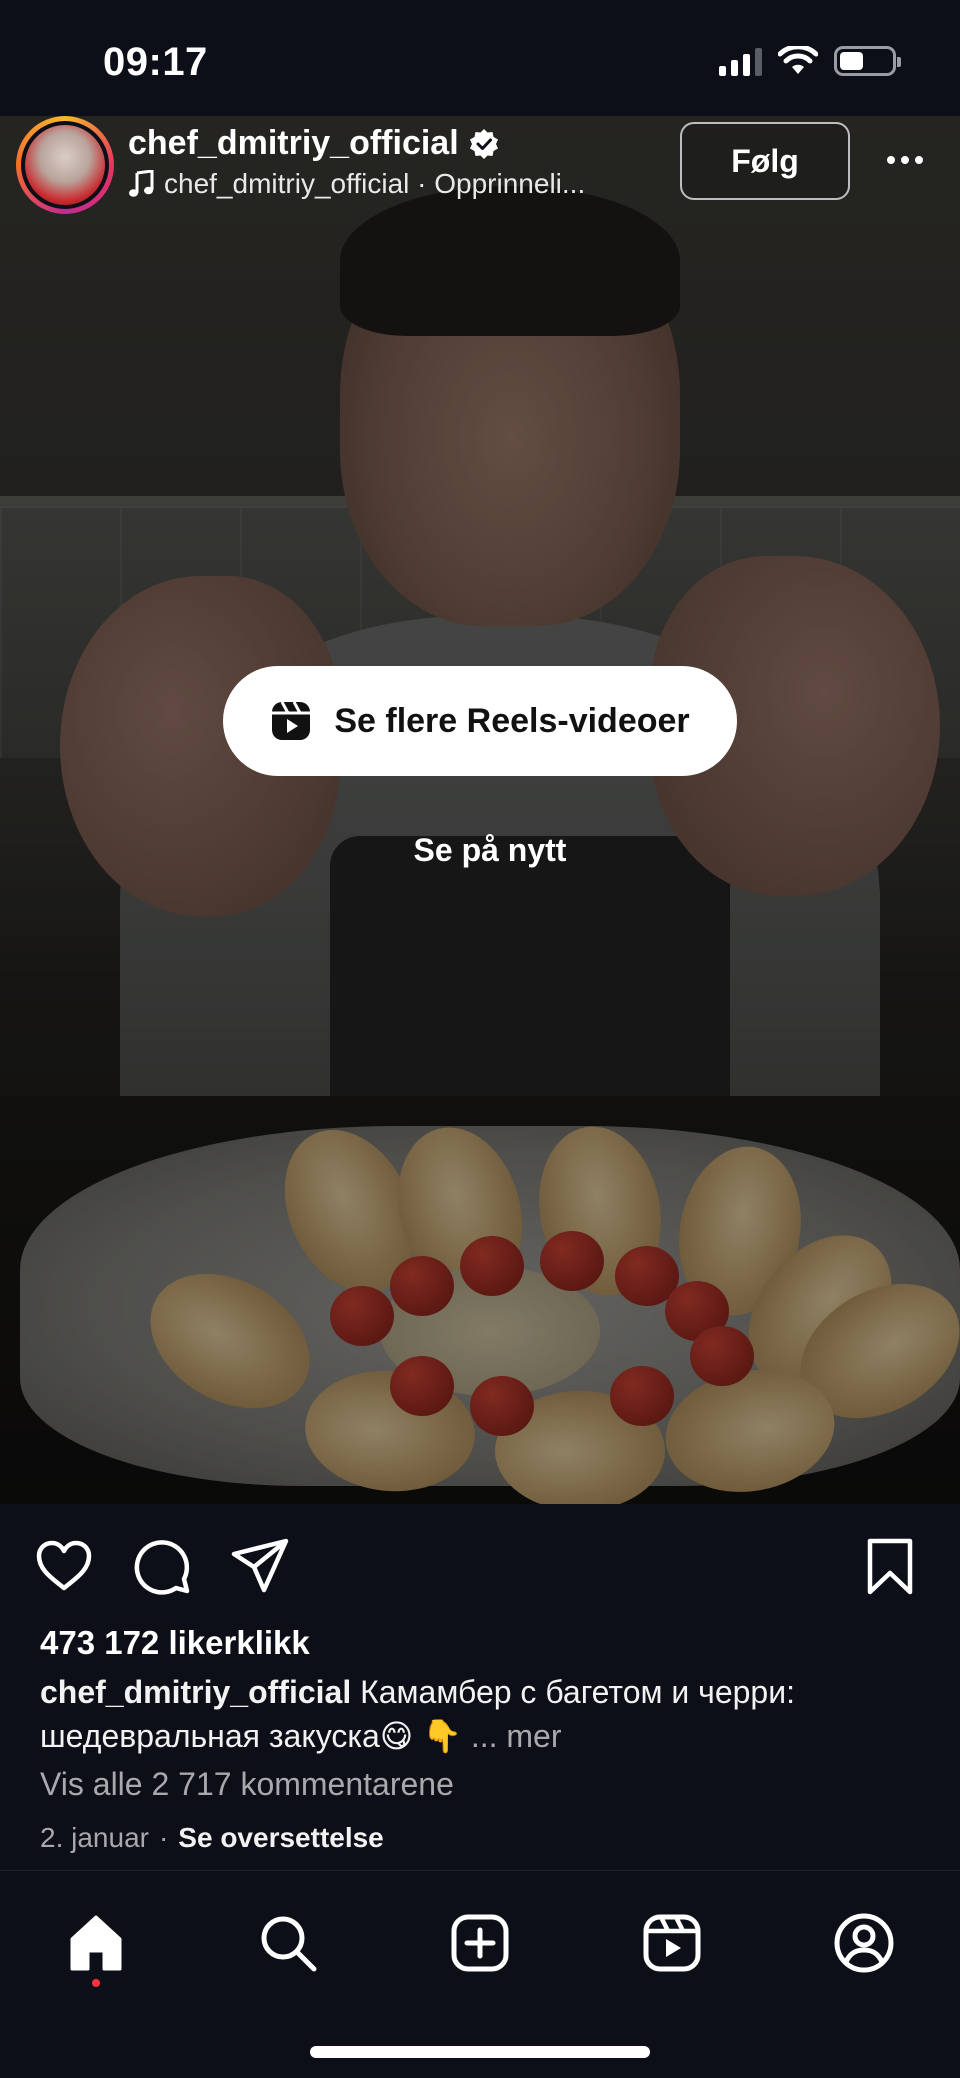 The width and height of the screenshot is (960, 2078). What do you see at coordinates (96, 1983) in the screenshot?
I see `home-notification-dot` at bounding box center [96, 1983].